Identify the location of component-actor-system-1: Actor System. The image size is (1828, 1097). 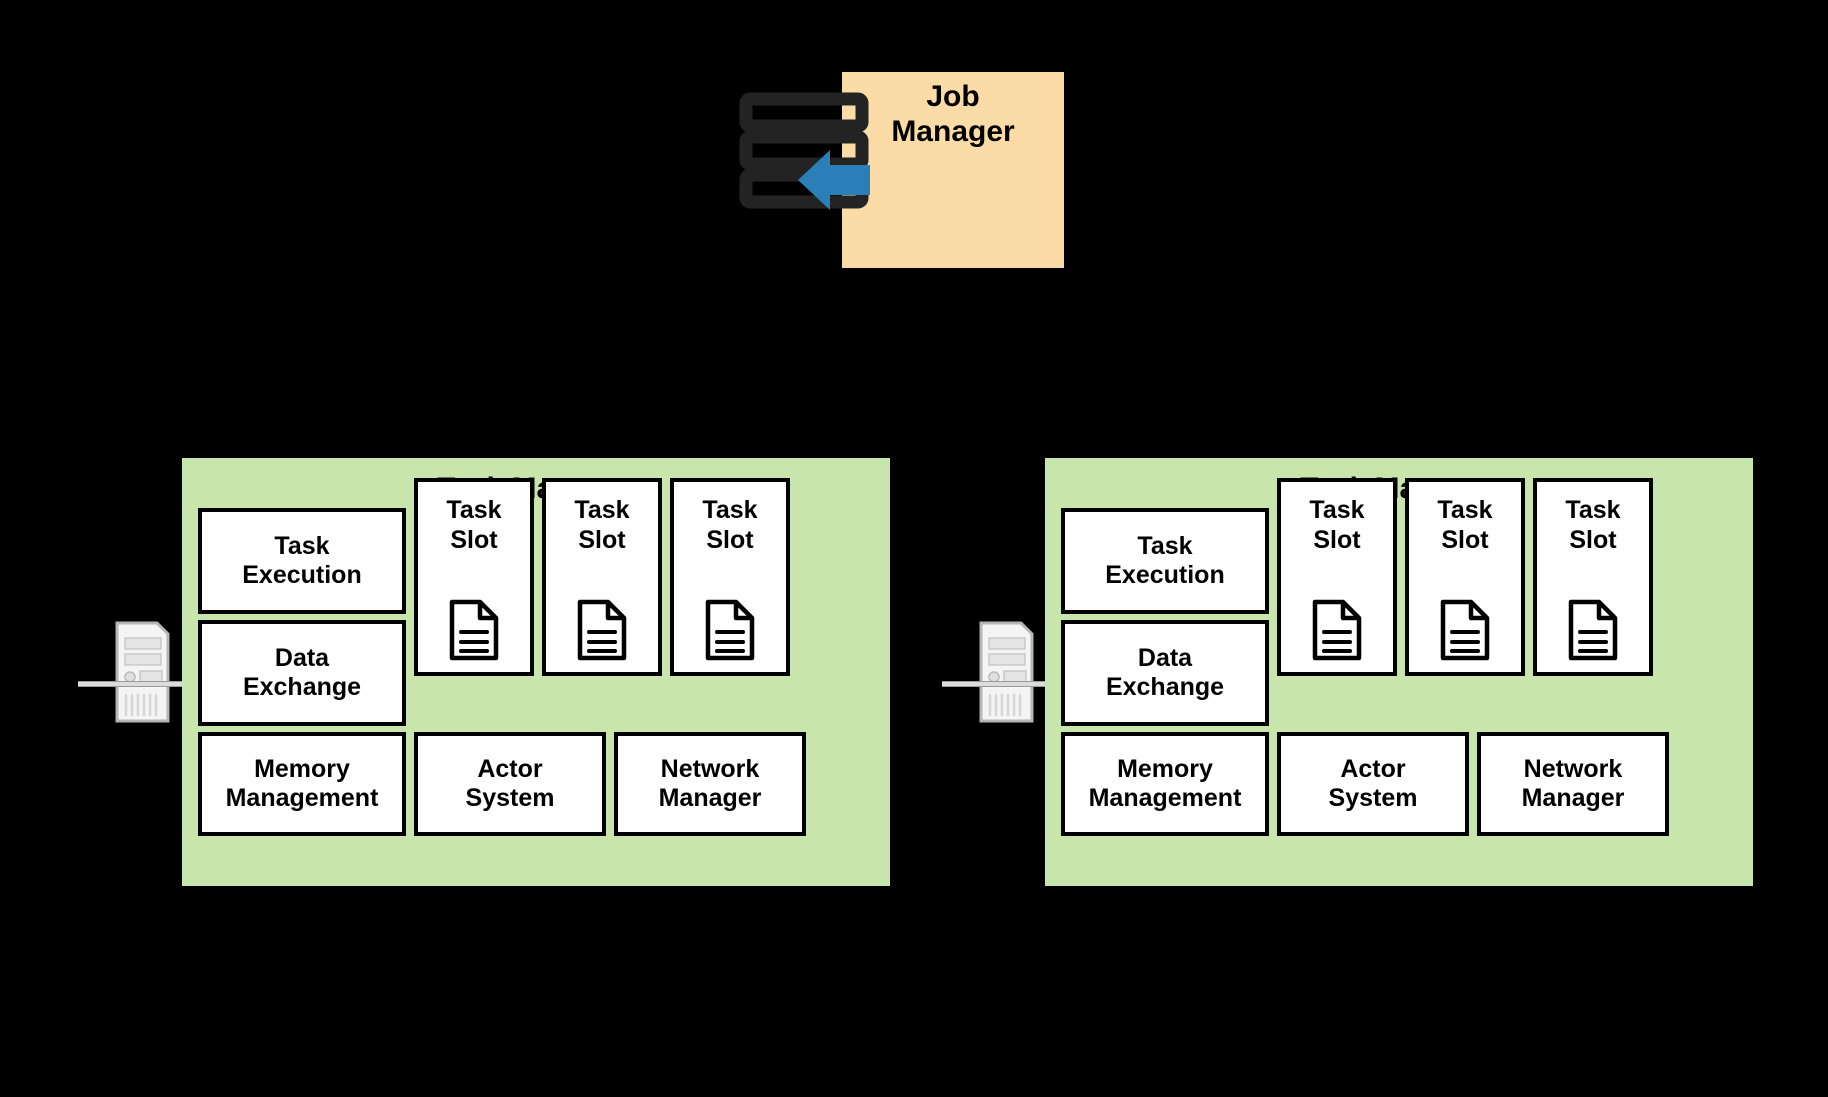
(510, 784).